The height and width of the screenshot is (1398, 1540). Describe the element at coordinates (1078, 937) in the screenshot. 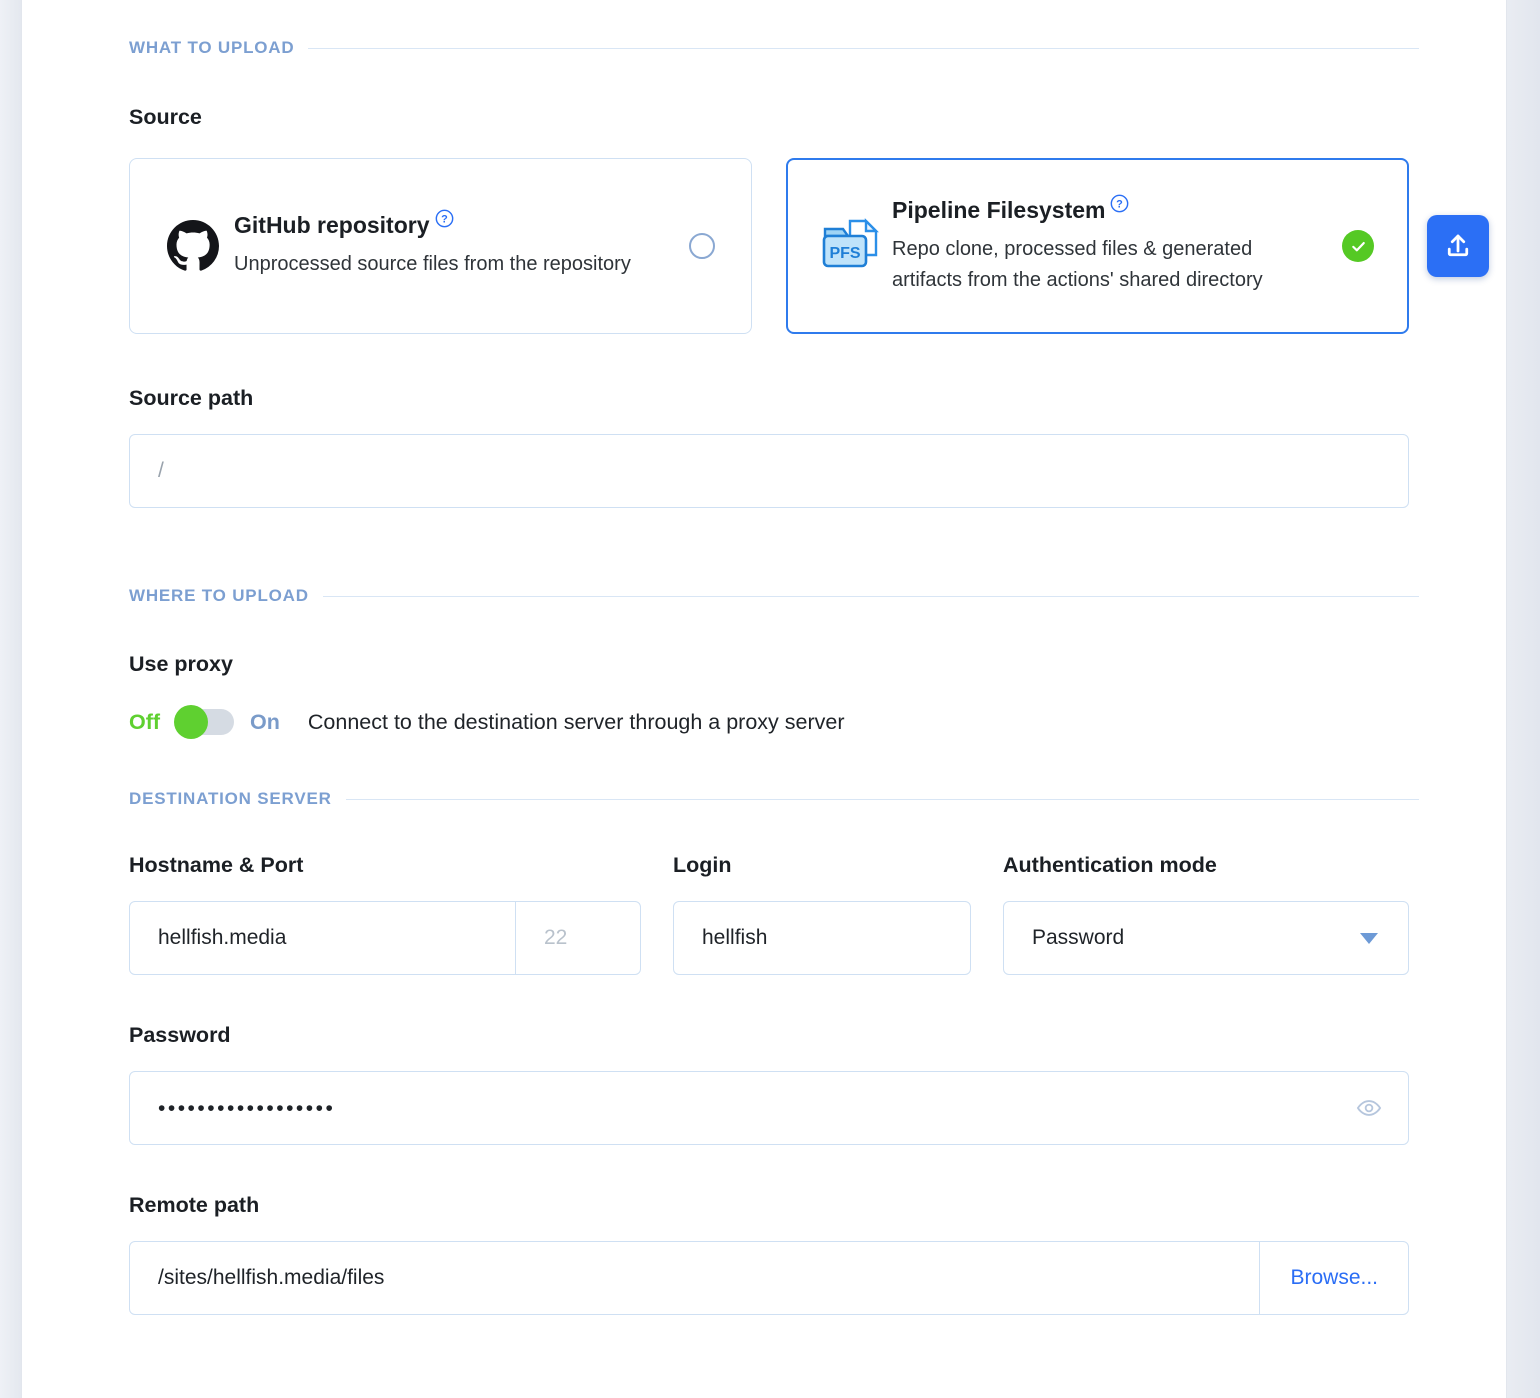

I see `auth-mode-value: Password` at that location.